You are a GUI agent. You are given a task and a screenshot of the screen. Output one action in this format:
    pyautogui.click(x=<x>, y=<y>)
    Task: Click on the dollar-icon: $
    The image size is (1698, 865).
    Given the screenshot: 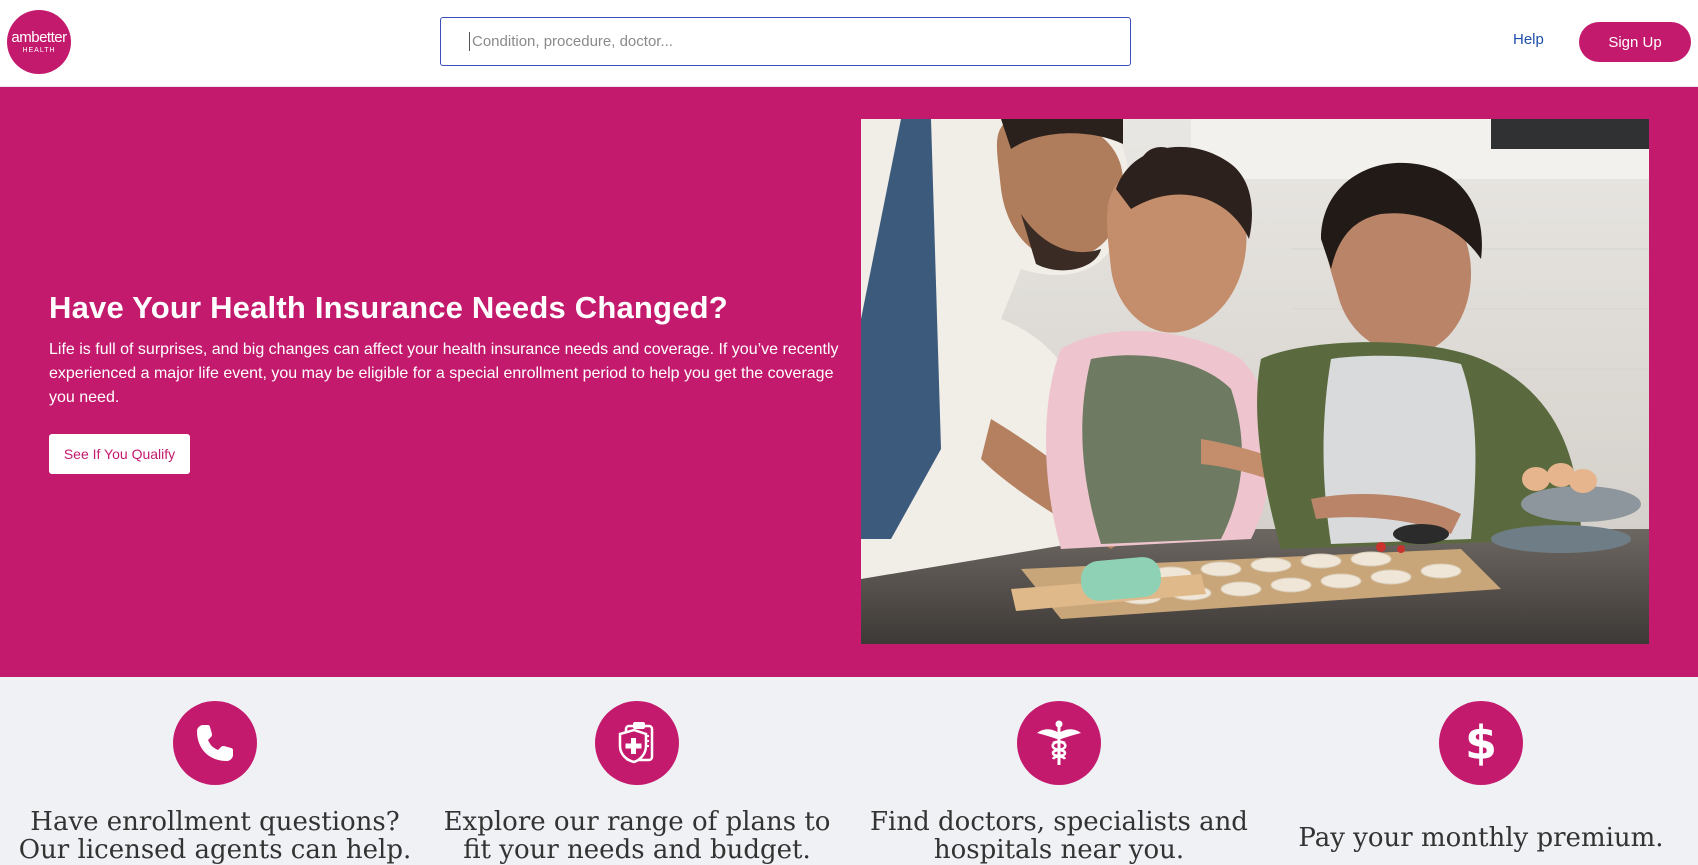 What is the action you would take?
    pyautogui.click(x=1481, y=743)
    